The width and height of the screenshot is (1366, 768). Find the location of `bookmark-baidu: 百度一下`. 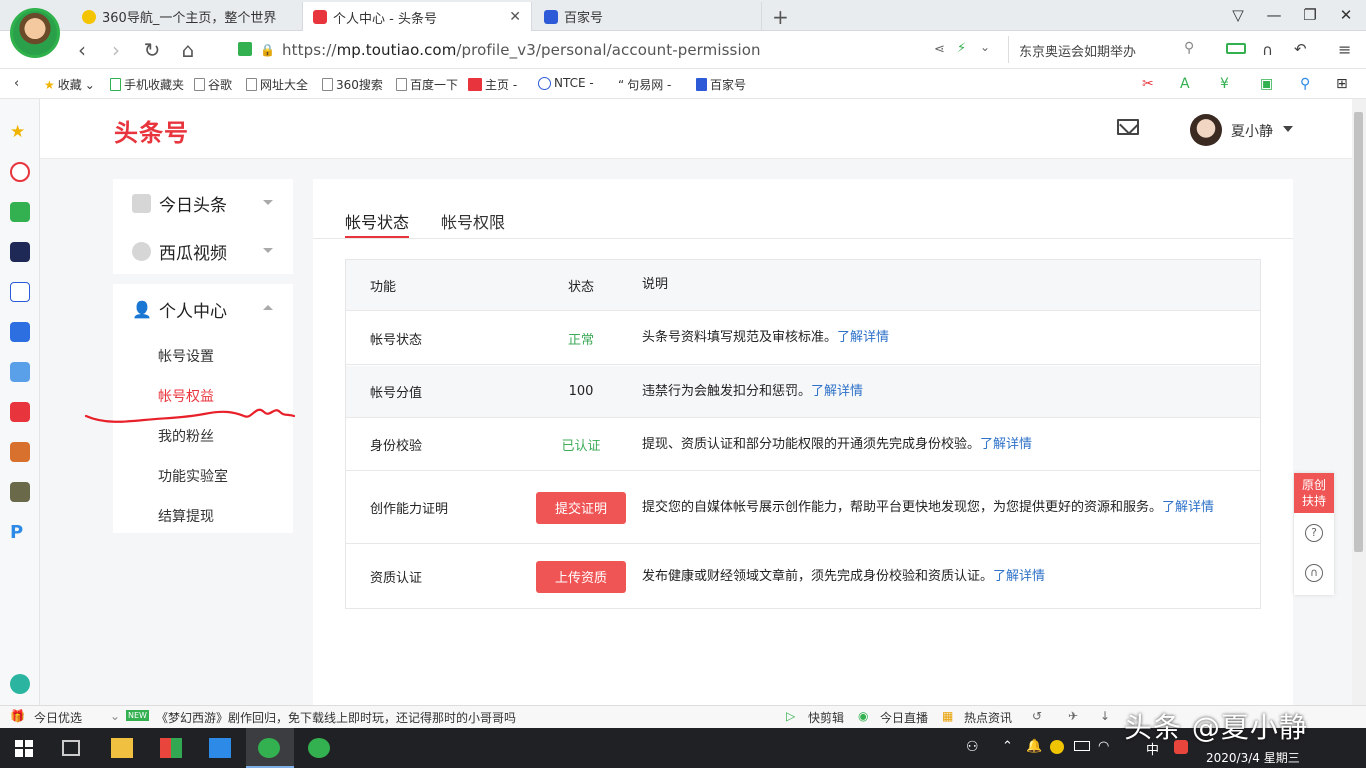

bookmark-baidu: 百度一下 is located at coordinates (427, 84).